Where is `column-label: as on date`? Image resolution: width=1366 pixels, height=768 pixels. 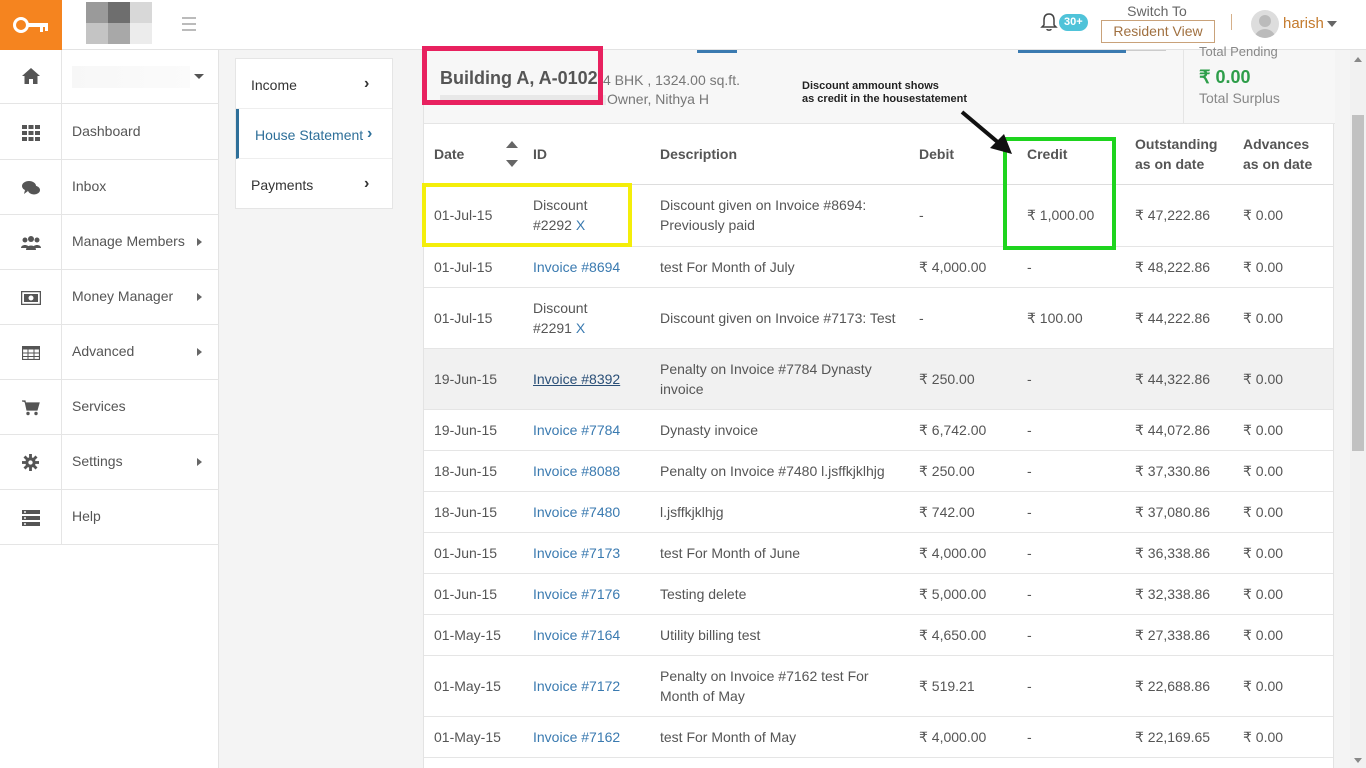
column-label: as on date is located at coordinates (1170, 163).